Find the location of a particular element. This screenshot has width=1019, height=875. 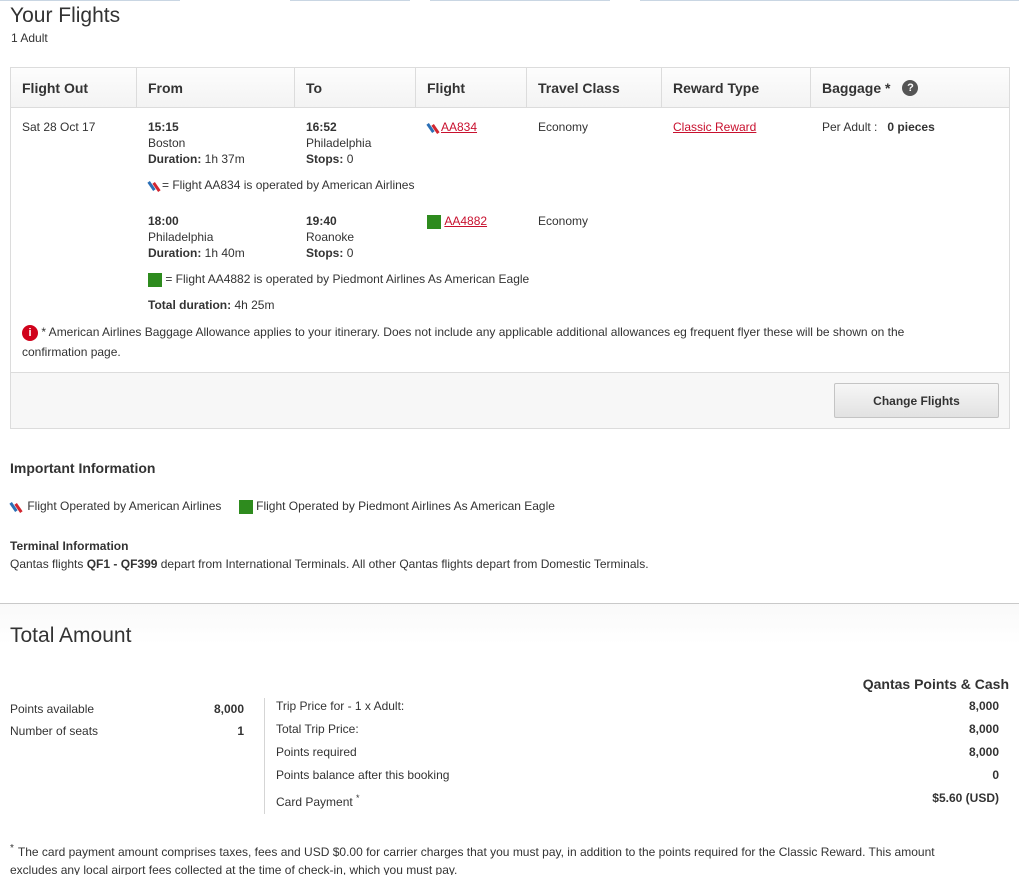

important-info-title: Important Information is located at coordinates (83, 468).